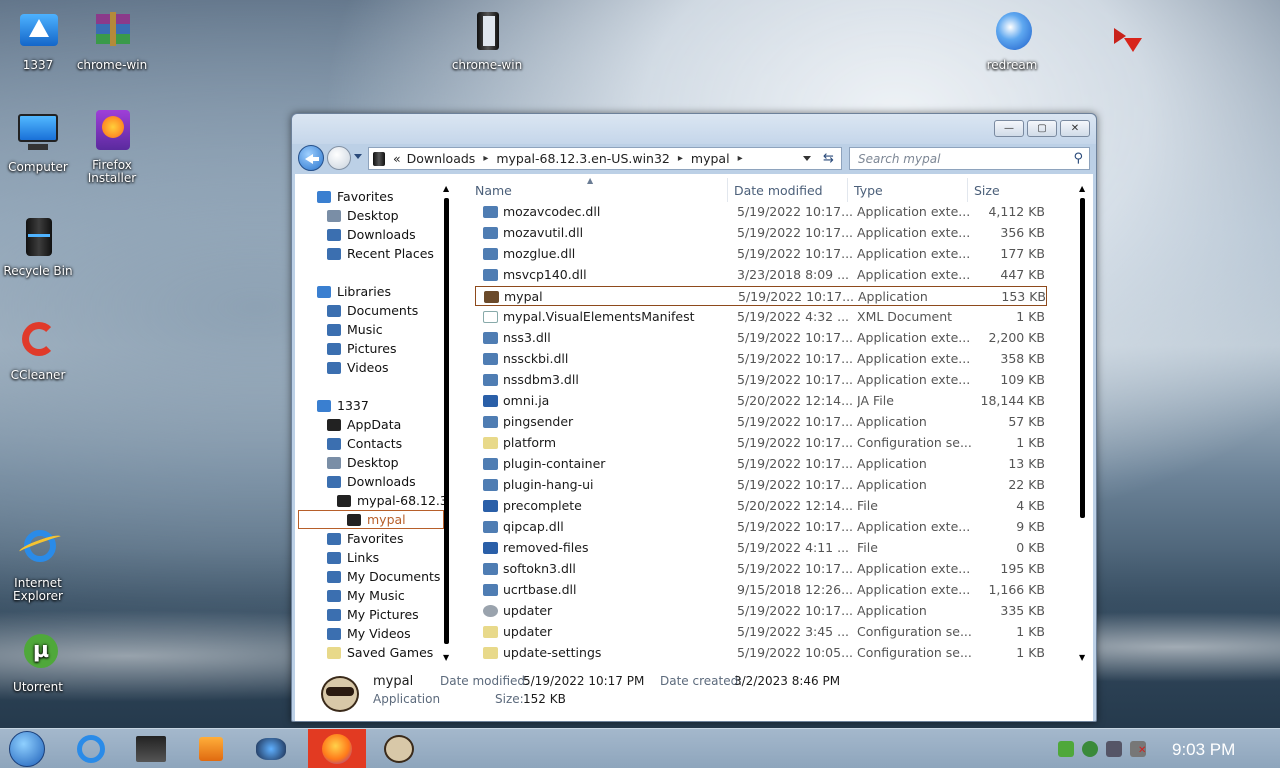  I want to click on desktop-icon-1337: 1337, so click(38, 41).